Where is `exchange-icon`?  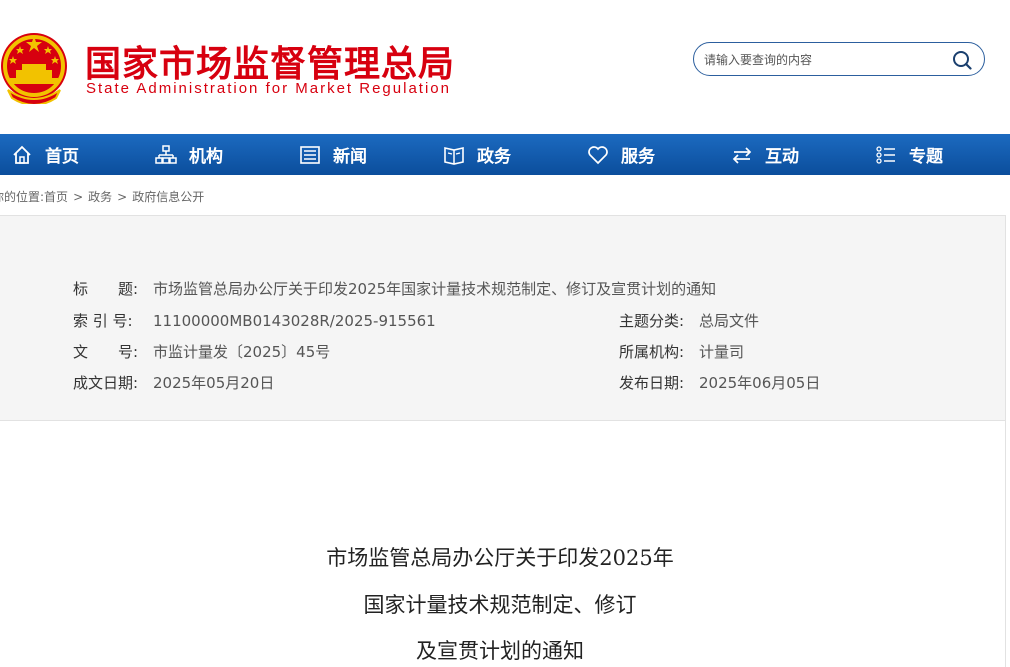
exchange-icon is located at coordinates (742, 155).